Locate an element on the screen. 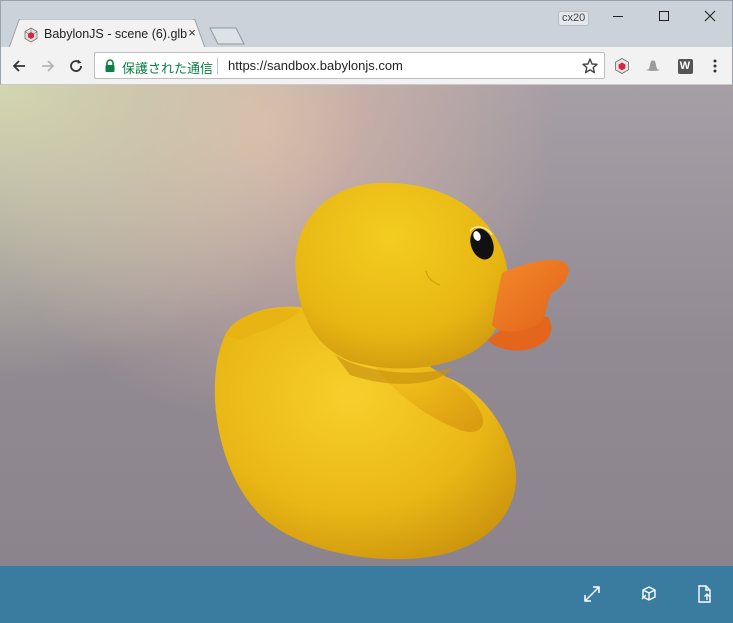 The height and width of the screenshot is (623, 733). new-tab-button is located at coordinates (227, 36).